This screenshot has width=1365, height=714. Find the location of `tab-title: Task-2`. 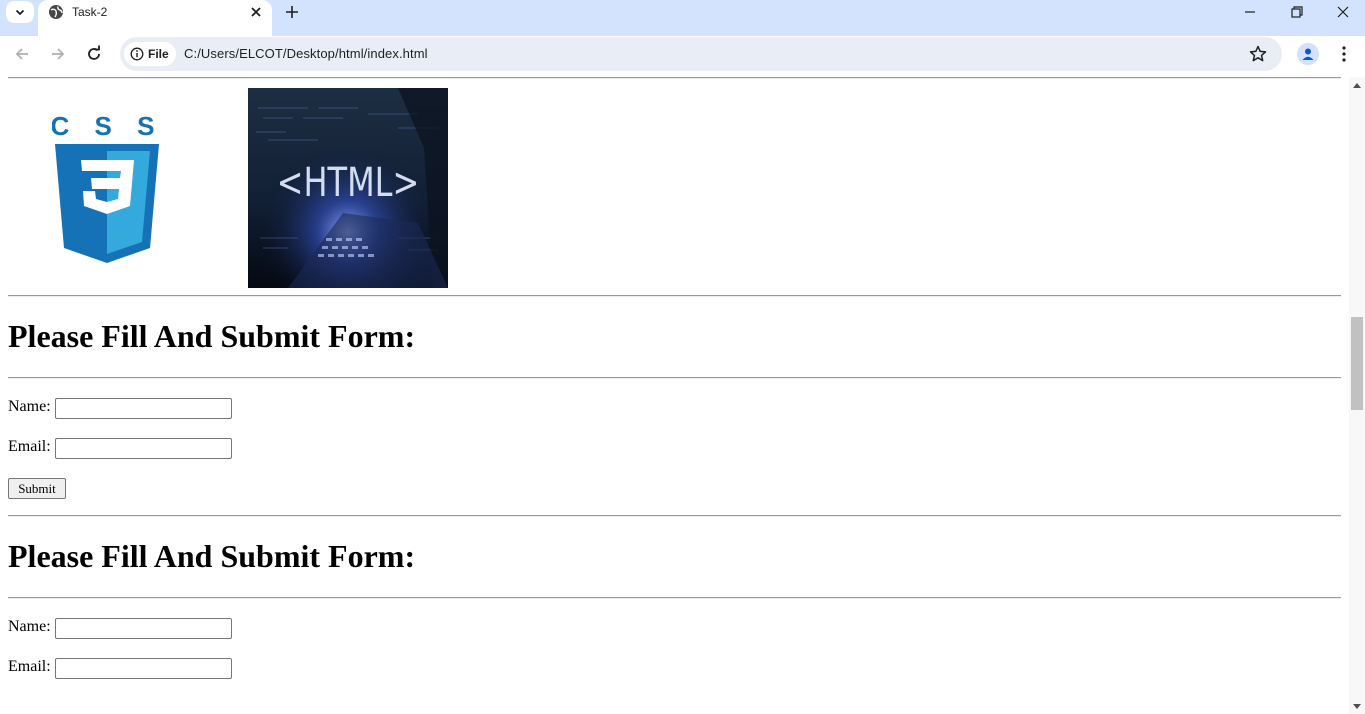

tab-title: Task-2 is located at coordinates (90, 12).